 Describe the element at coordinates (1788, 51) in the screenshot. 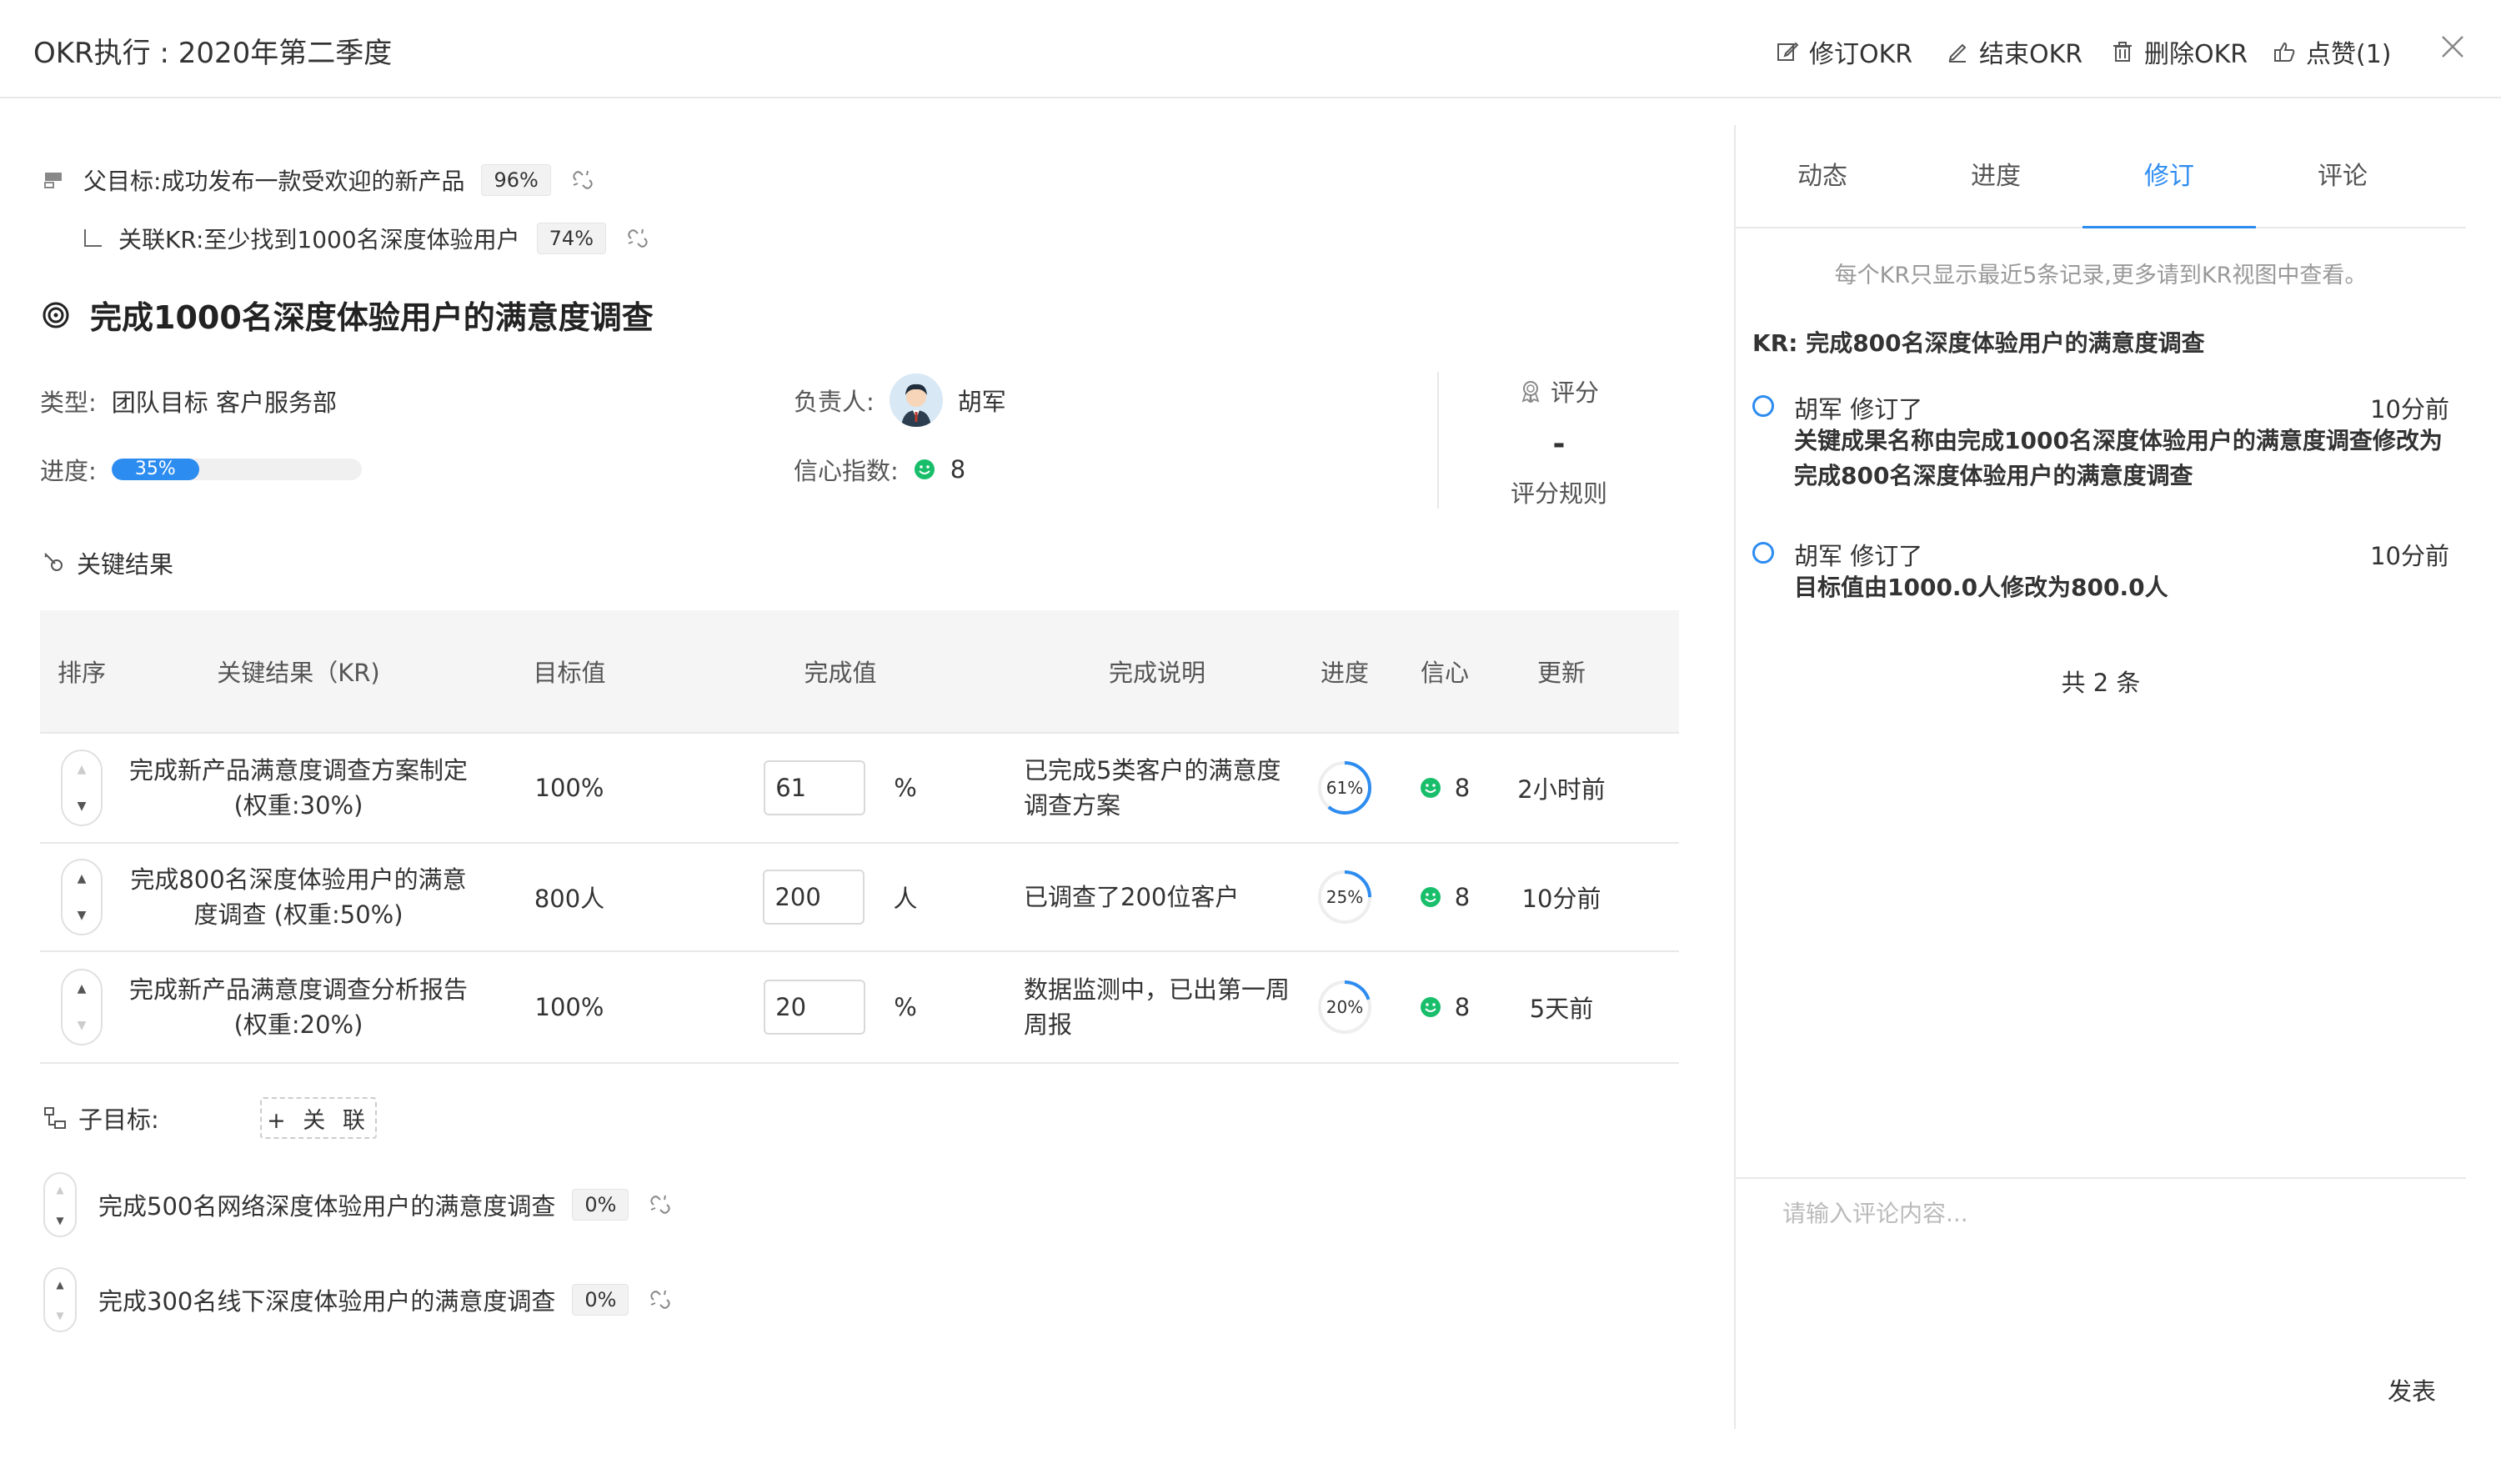

I see `edit-icon` at that location.